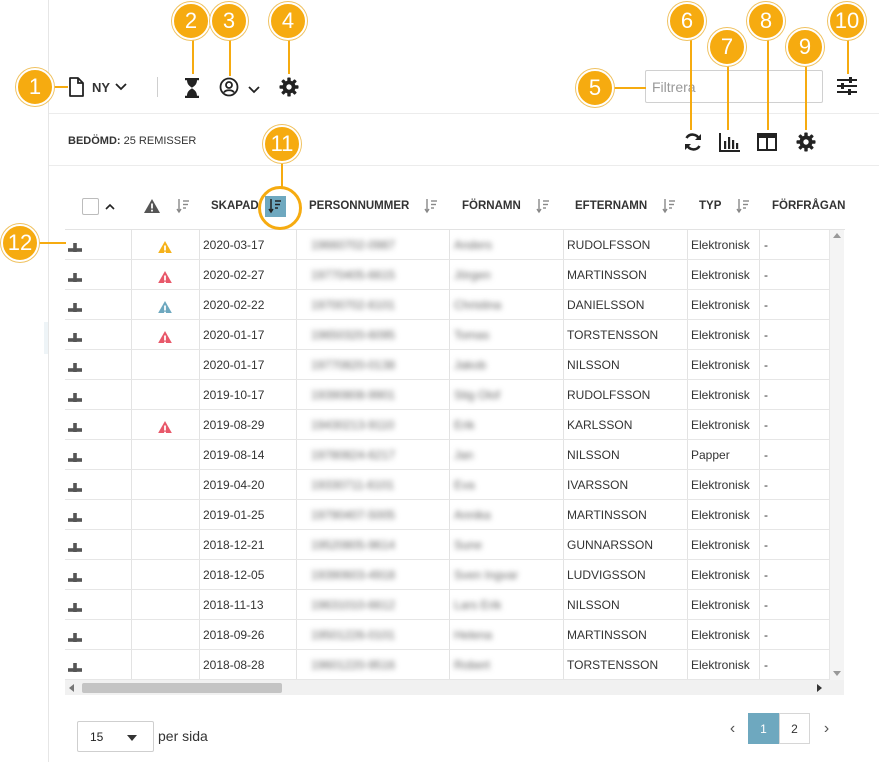 Image resolution: width=879 pixels, height=762 pixels. What do you see at coordinates (766, 21) in the screenshot?
I see `annotation-marker: 8` at bounding box center [766, 21].